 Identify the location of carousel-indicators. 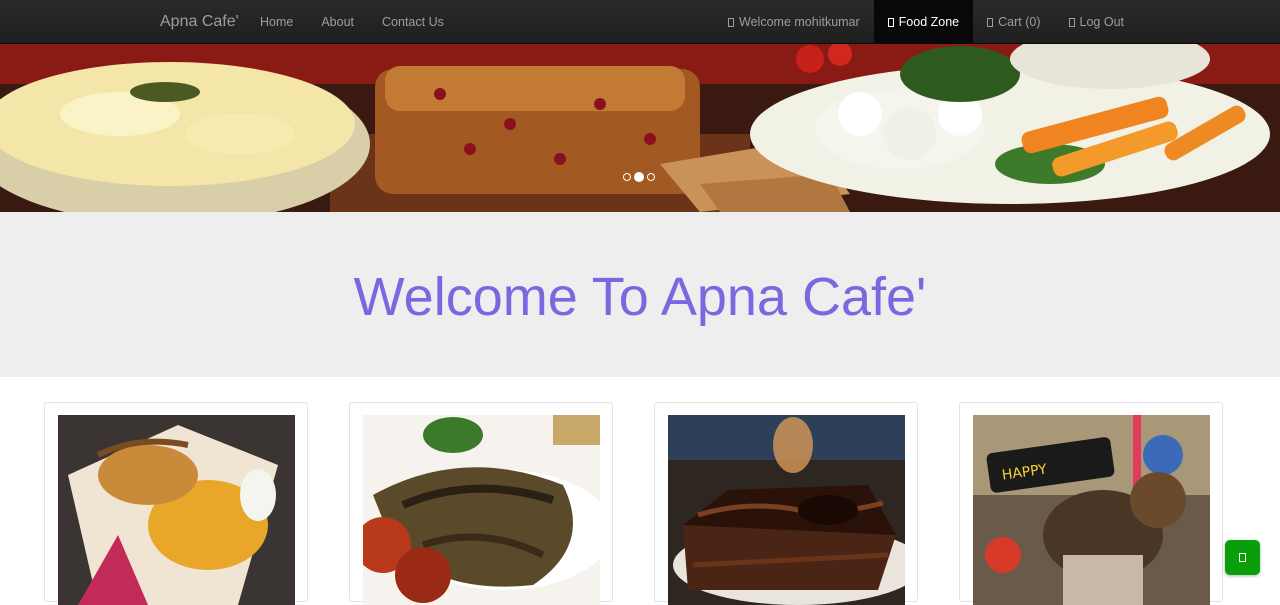
(639, 177).